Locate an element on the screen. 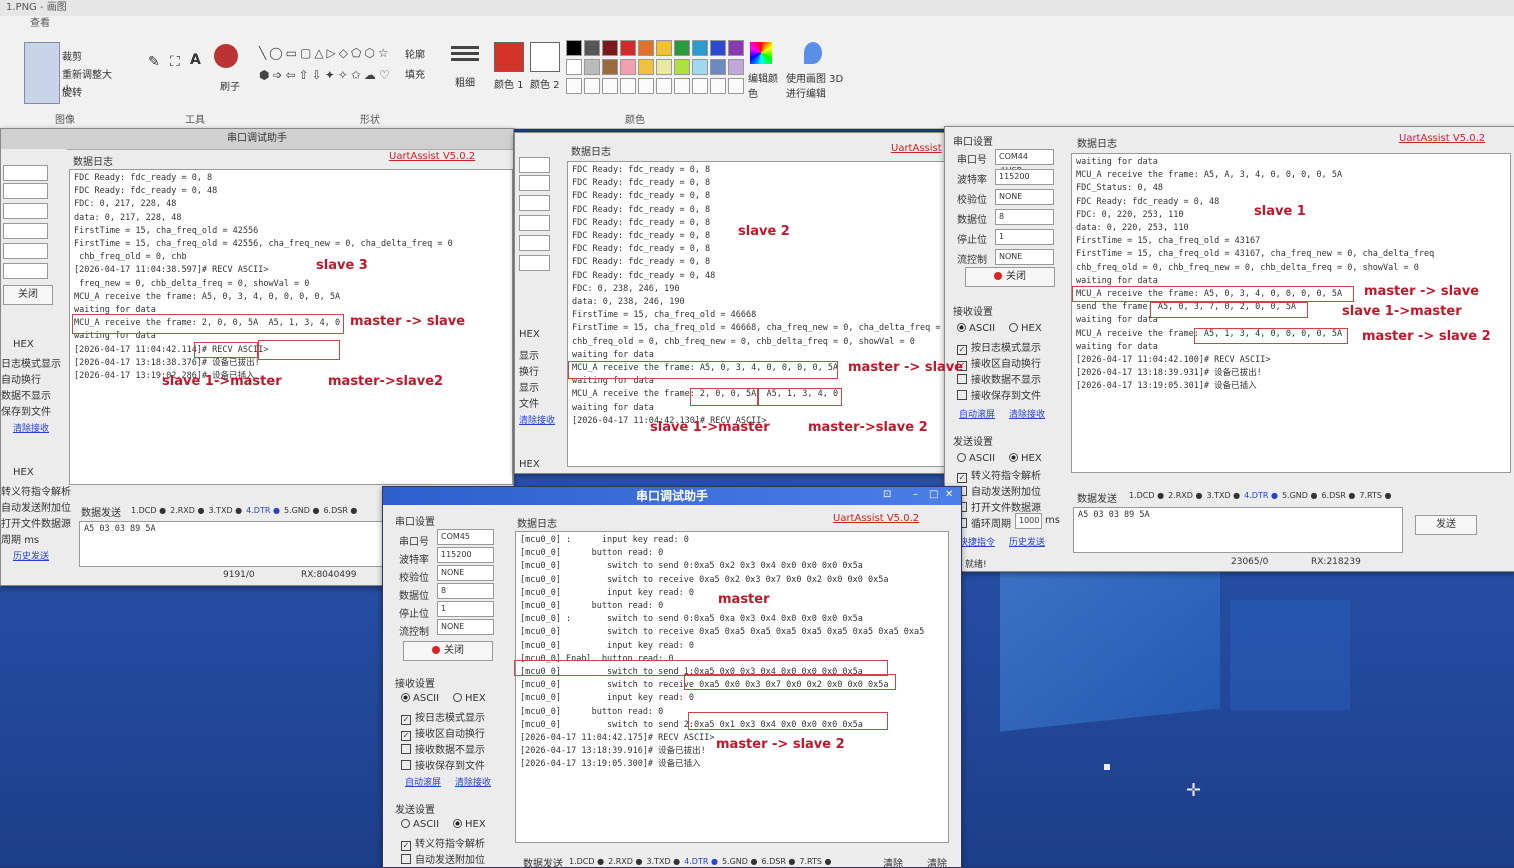 The image size is (1514, 868). slave1-quick-link: 快捷指令 is located at coordinates (977, 541).